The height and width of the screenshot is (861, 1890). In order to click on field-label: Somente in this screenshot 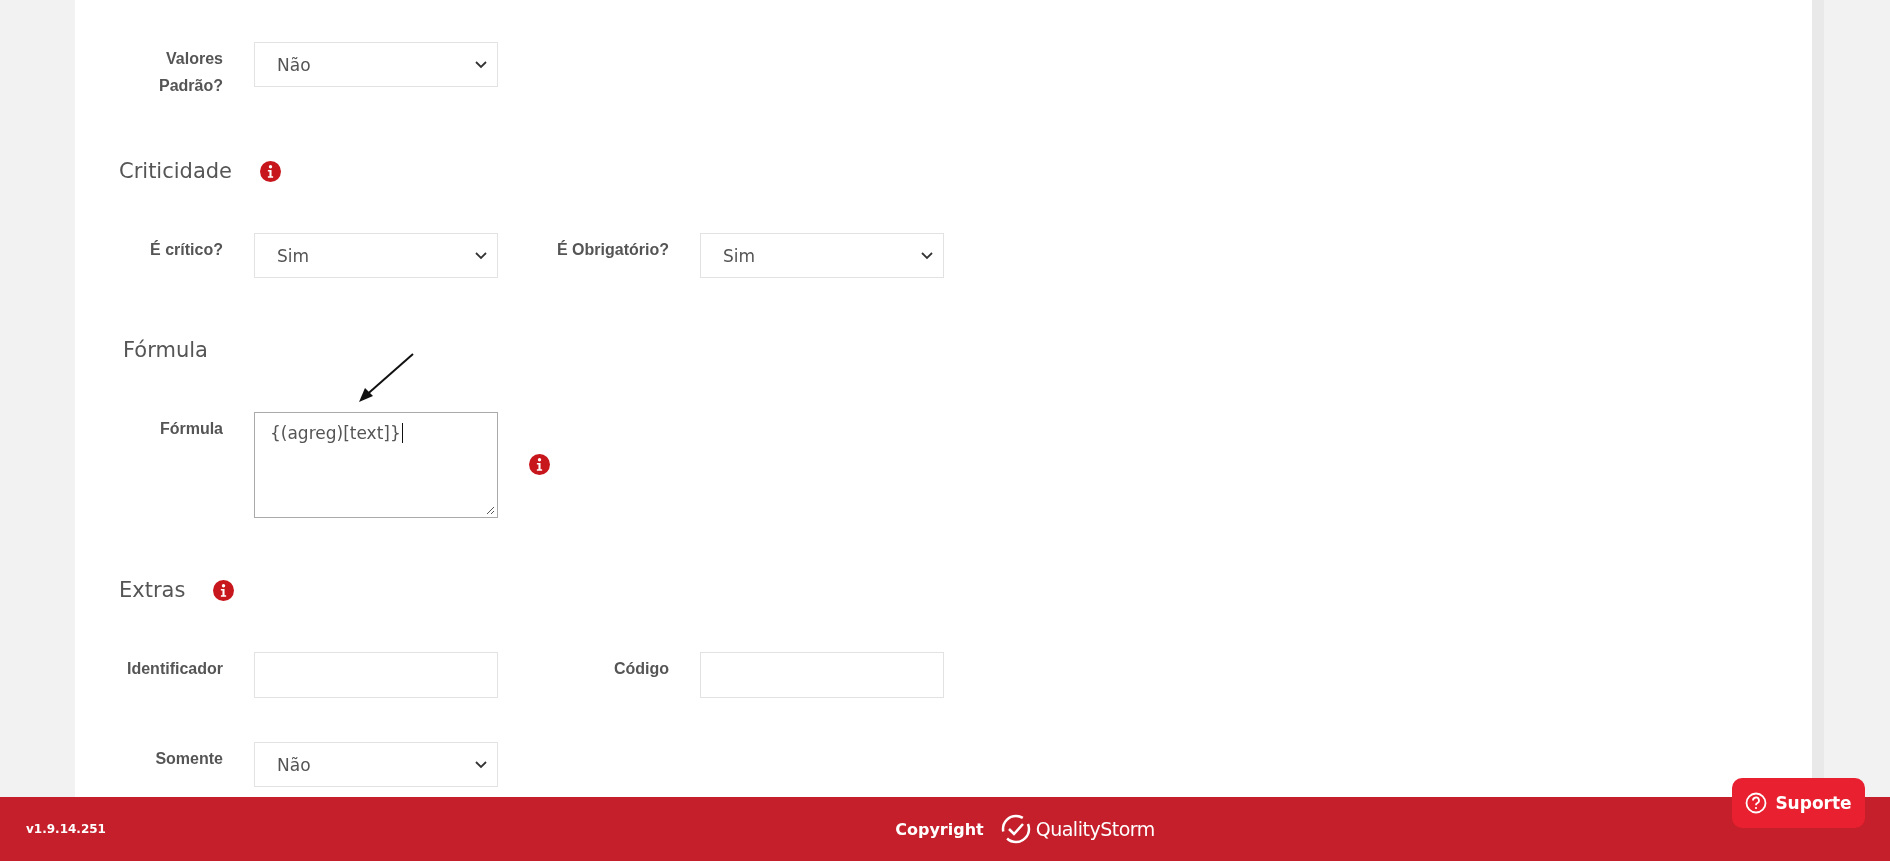, I will do `click(189, 759)`.